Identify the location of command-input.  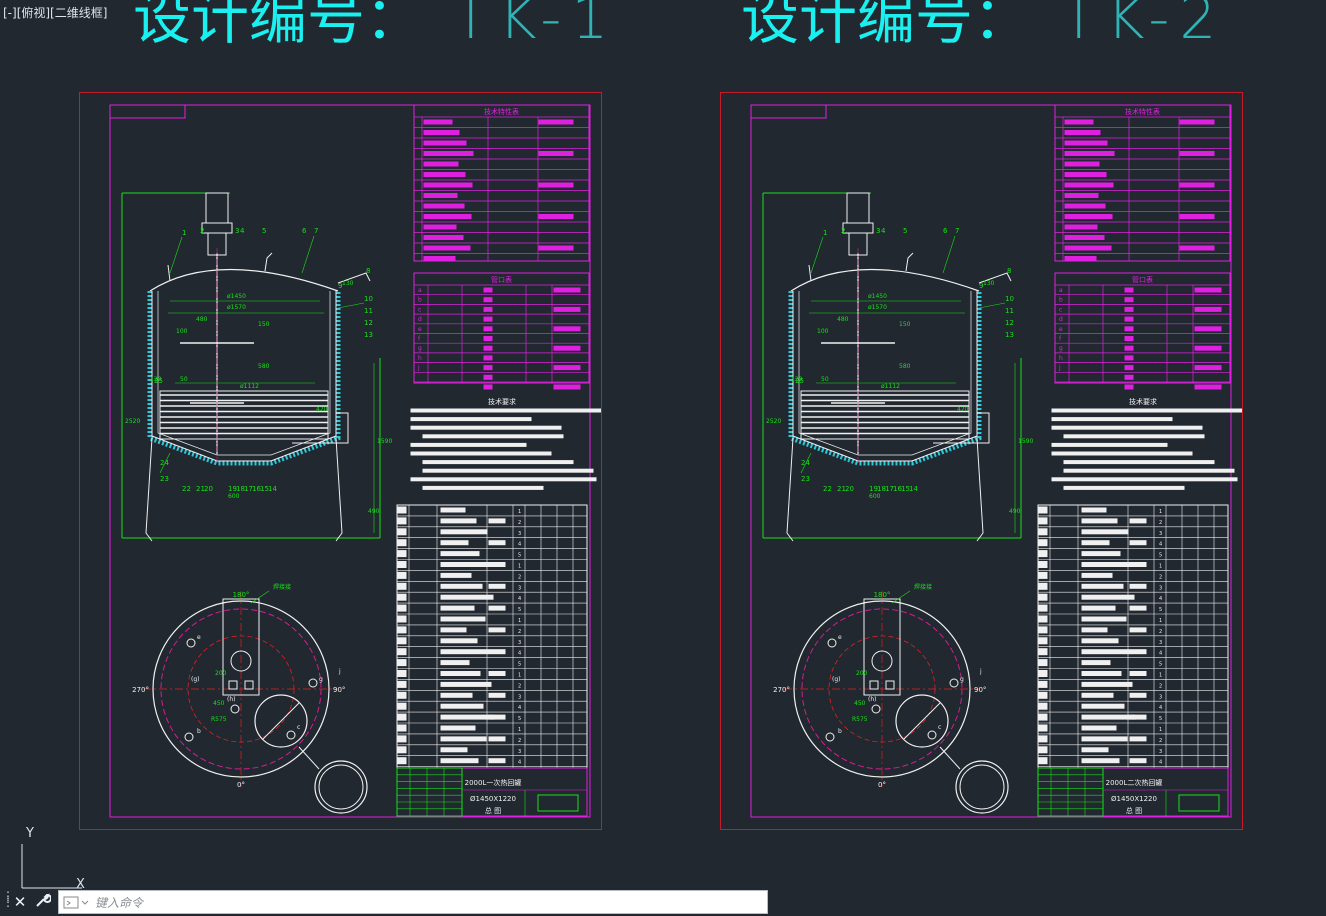
(425, 903).